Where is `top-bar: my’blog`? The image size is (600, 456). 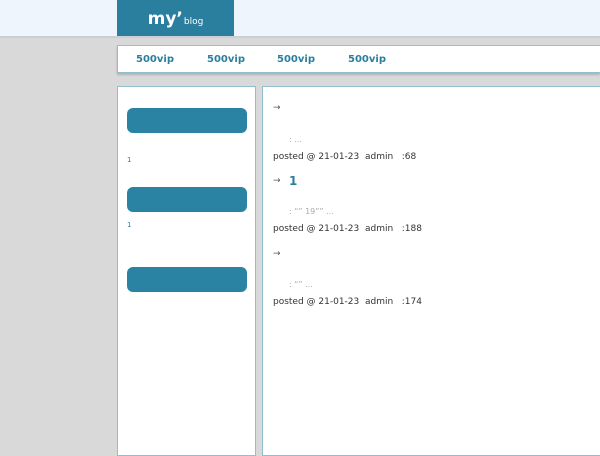 top-bar: my’blog is located at coordinates (300, 19).